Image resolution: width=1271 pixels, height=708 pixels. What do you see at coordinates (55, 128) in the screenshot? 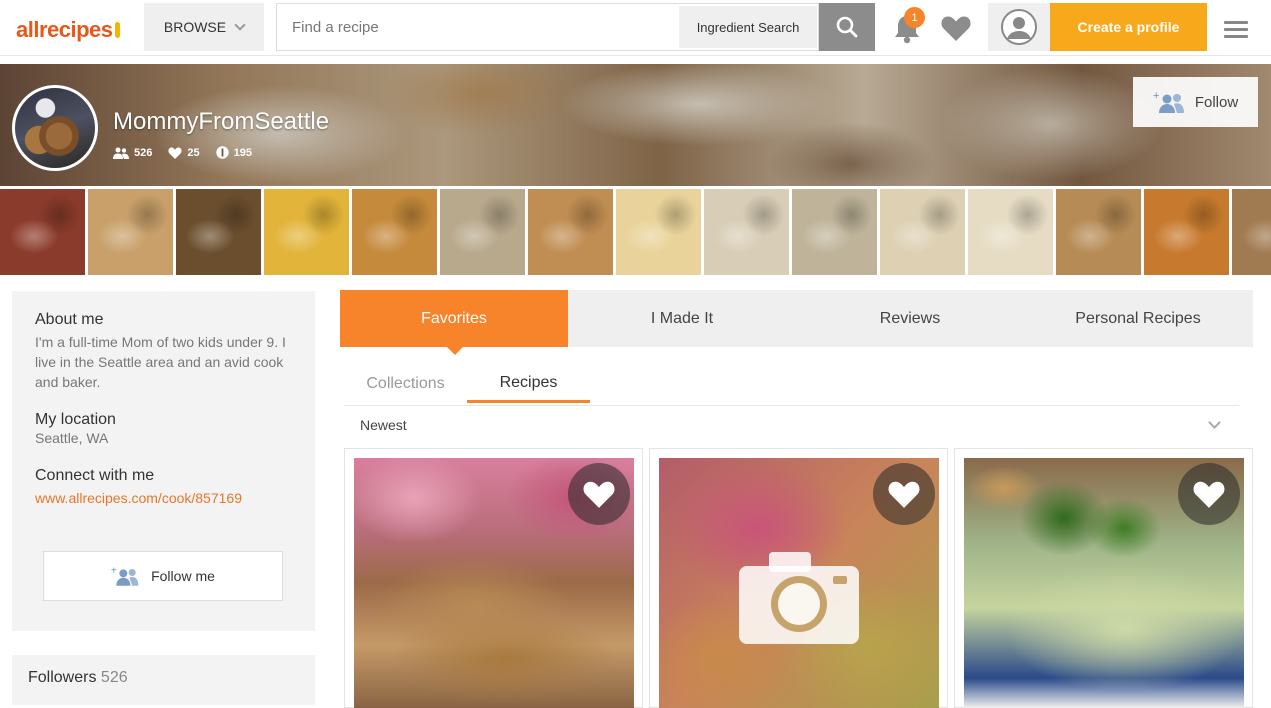
I see `profile-avatar` at bounding box center [55, 128].